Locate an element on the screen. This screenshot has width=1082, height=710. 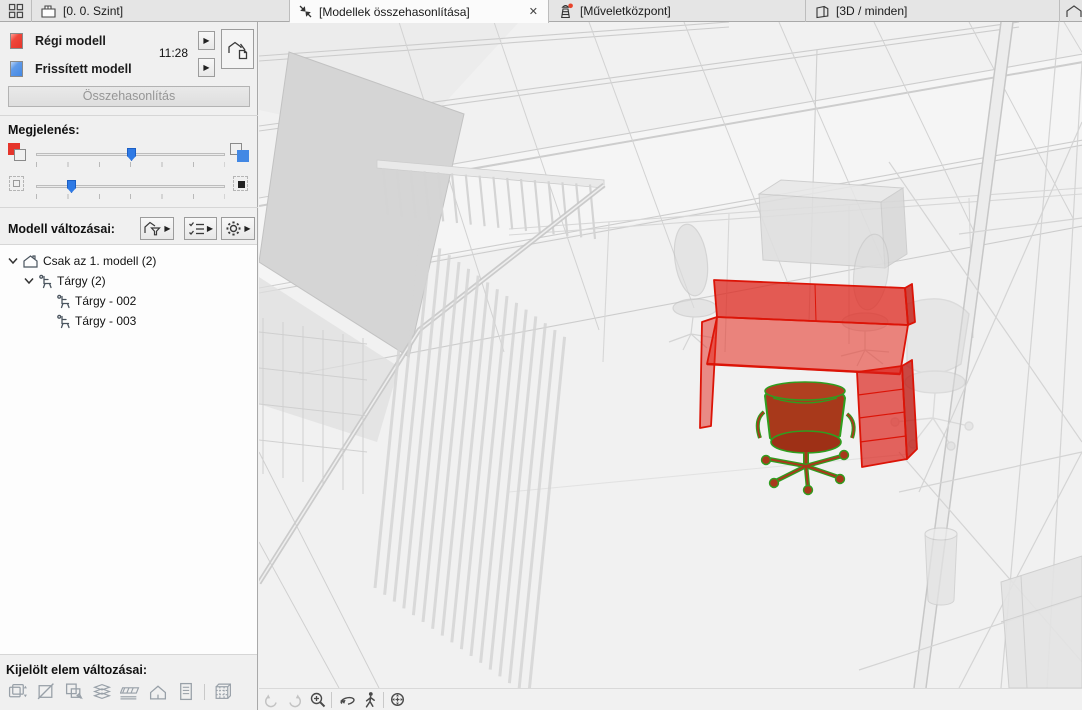
grid-icon is located at coordinates (15, 11).